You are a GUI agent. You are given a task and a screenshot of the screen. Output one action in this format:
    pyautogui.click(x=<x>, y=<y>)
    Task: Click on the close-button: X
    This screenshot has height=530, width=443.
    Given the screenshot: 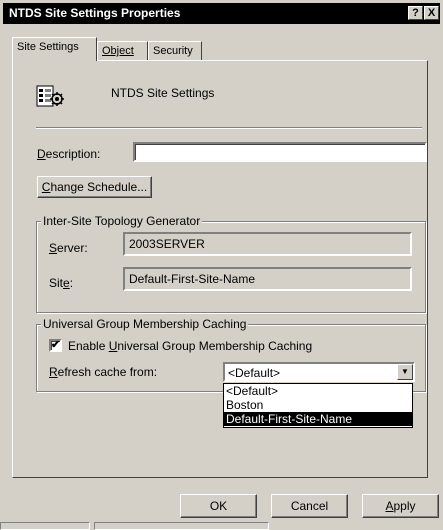 What is the action you would take?
    pyautogui.click(x=431, y=13)
    